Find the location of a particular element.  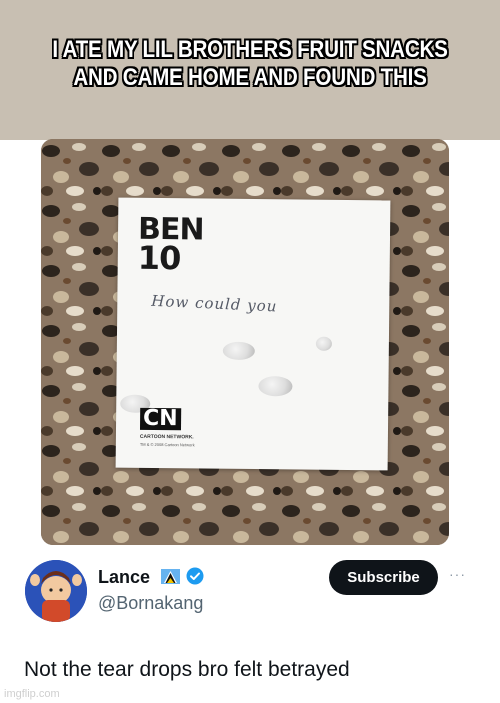

ben10-logo: BEN 10 is located at coordinates (170, 245).